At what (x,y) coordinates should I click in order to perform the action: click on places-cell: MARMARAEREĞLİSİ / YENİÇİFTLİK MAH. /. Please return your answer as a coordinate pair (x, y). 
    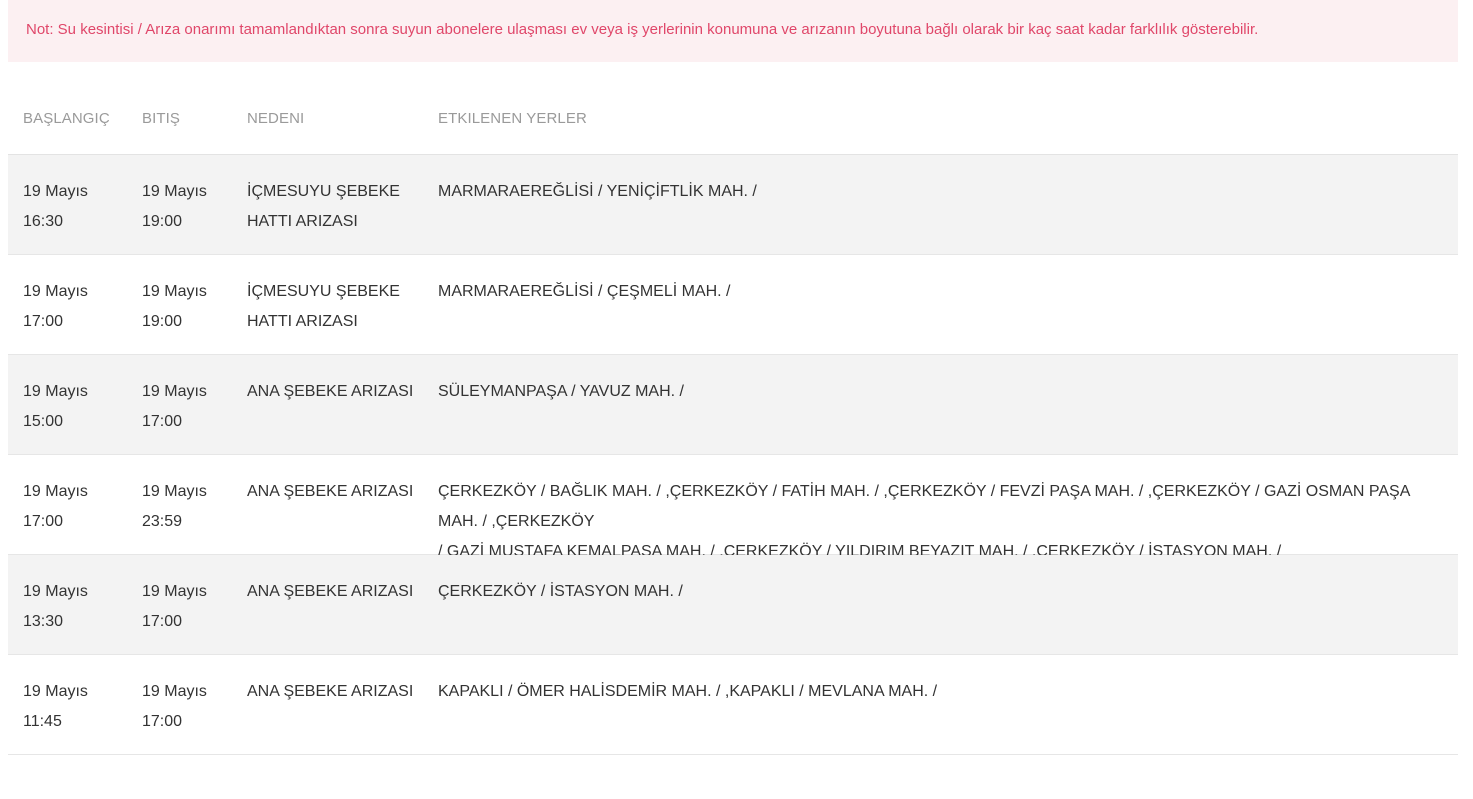
    Looking at the image, I should click on (943, 192).